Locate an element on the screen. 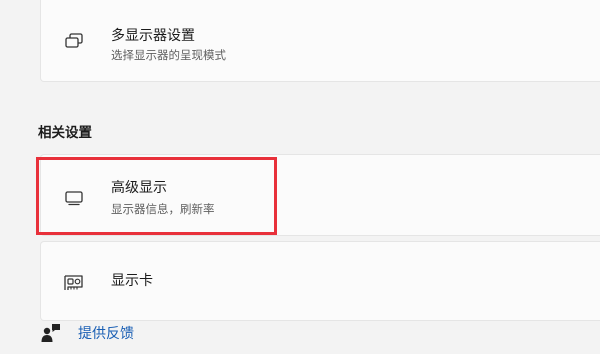 This screenshot has width=600, height=354. feedback-label: 提供反馈 is located at coordinates (106, 334).